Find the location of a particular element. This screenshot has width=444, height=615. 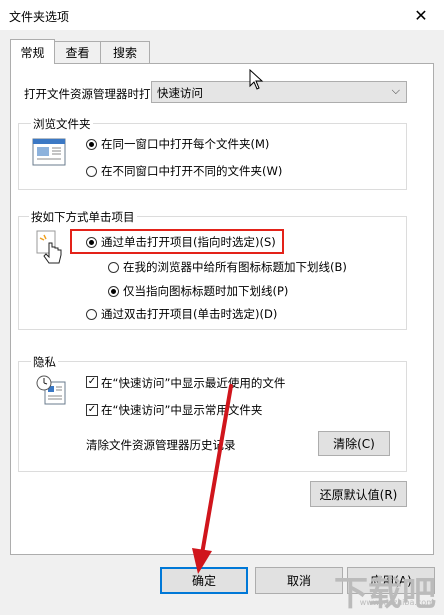

tab-general: 常规 is located at coordinates (32, 51).